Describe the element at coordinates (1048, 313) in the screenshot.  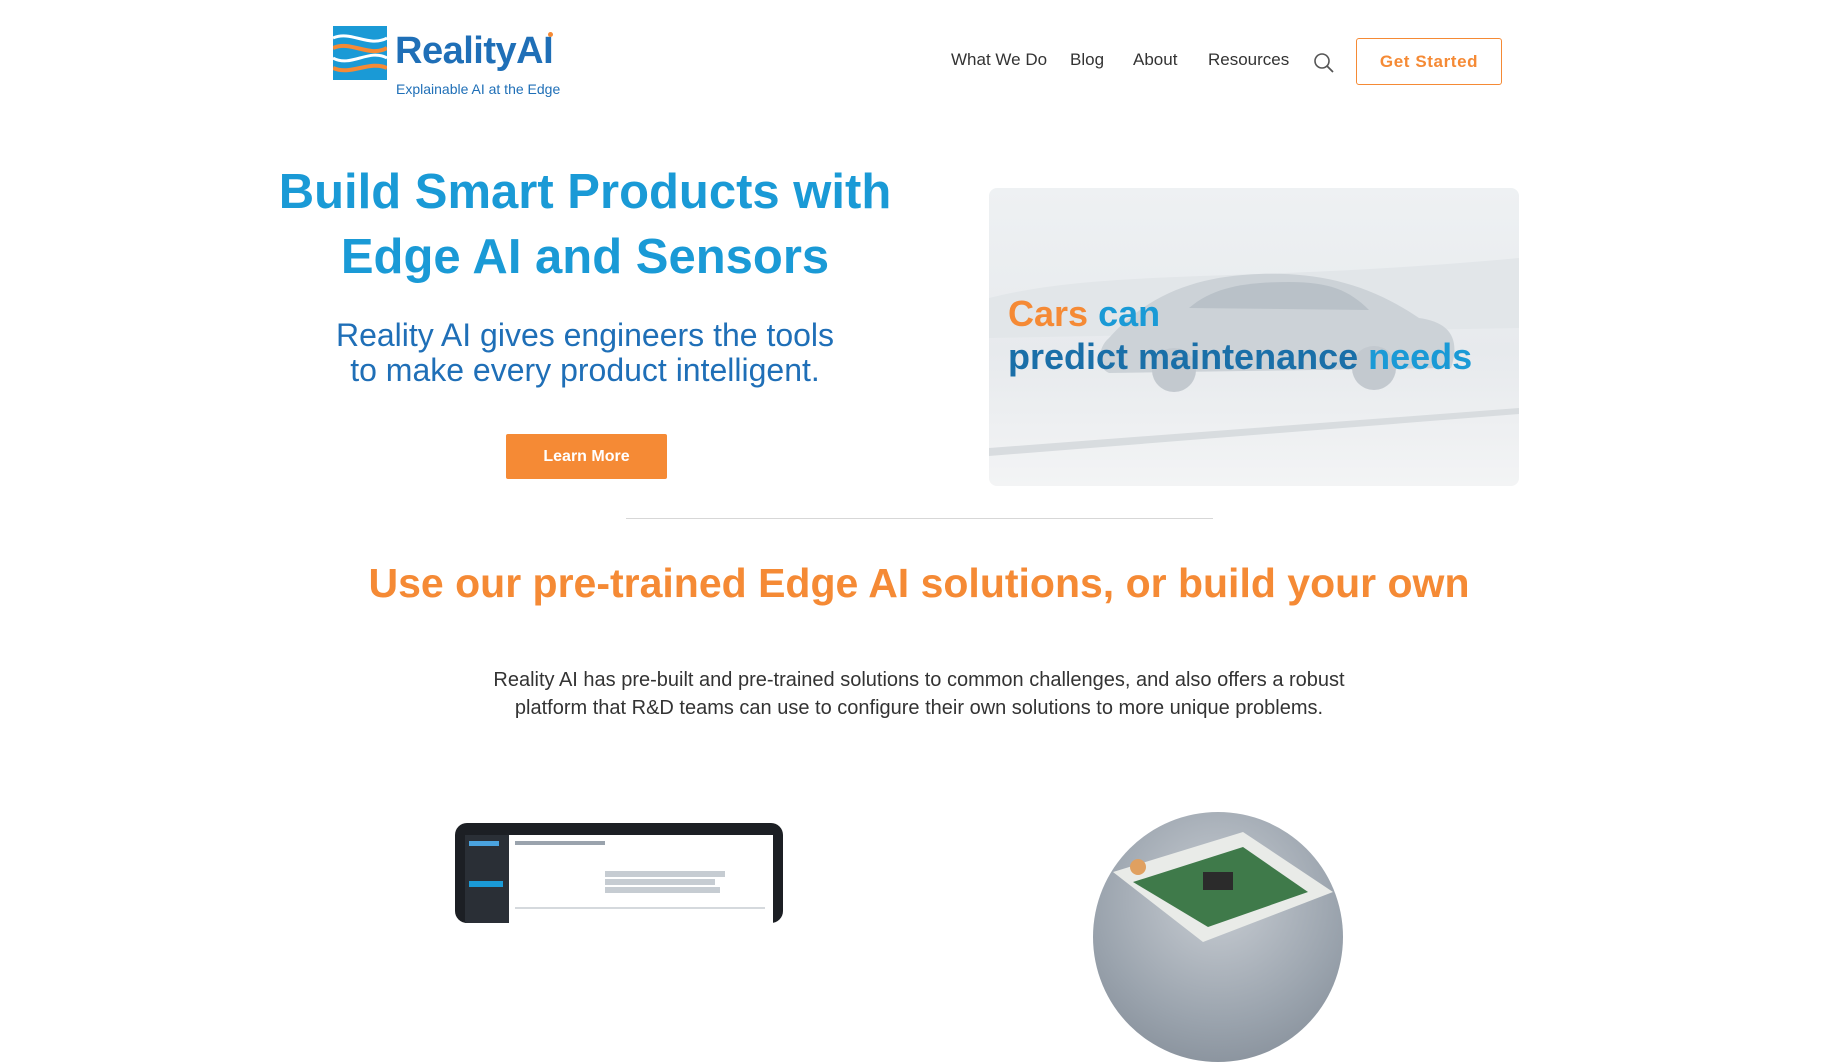
I see `card-word-cars: Cars` at that location.